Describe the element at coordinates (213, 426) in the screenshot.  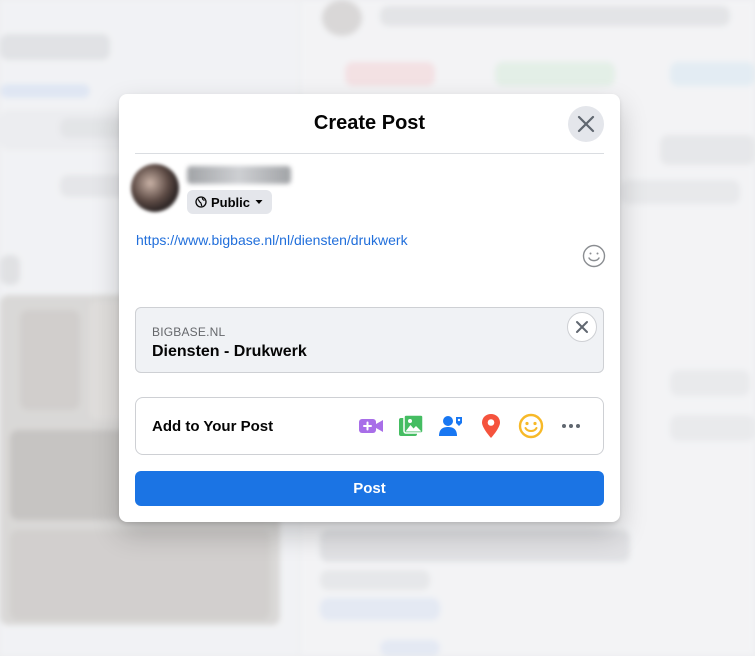
I see `add-to-post-label: Add to Your Post` at that location.